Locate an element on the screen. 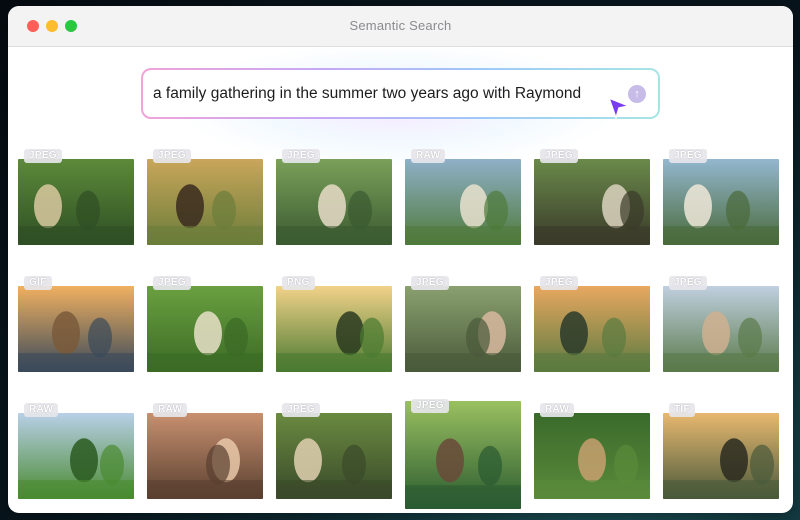  pointer-cursor-icon is located at coordinates (619, 108).